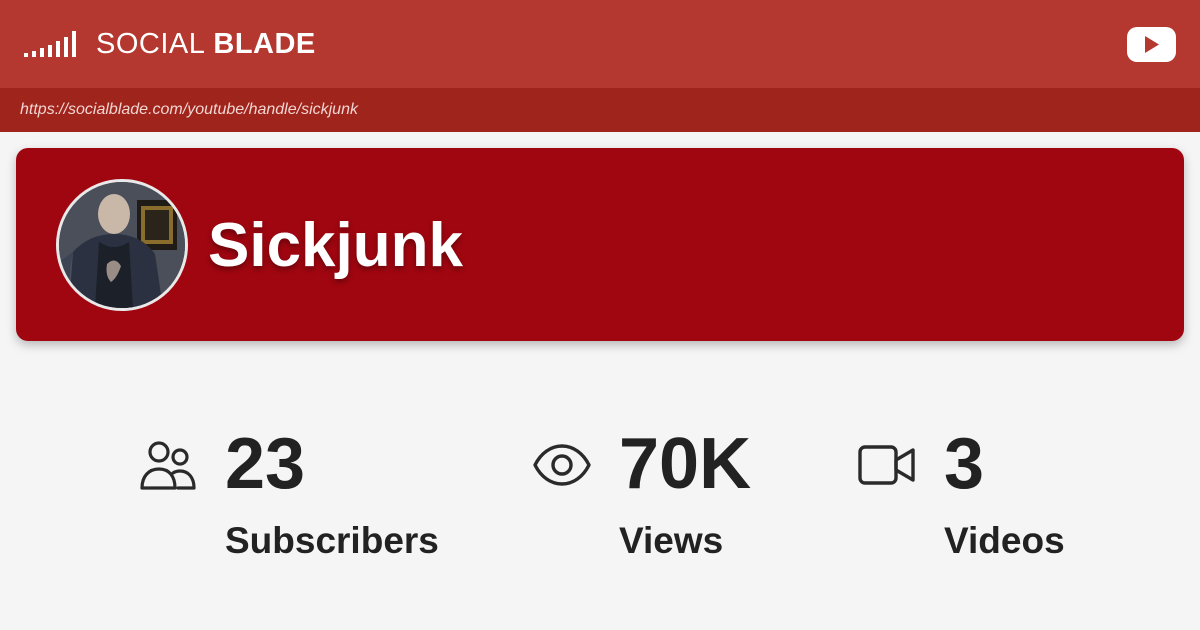  Describe the element at coordinates (335, 245) in the screenshot. I see `channel-name: Sickjunk` at that location.